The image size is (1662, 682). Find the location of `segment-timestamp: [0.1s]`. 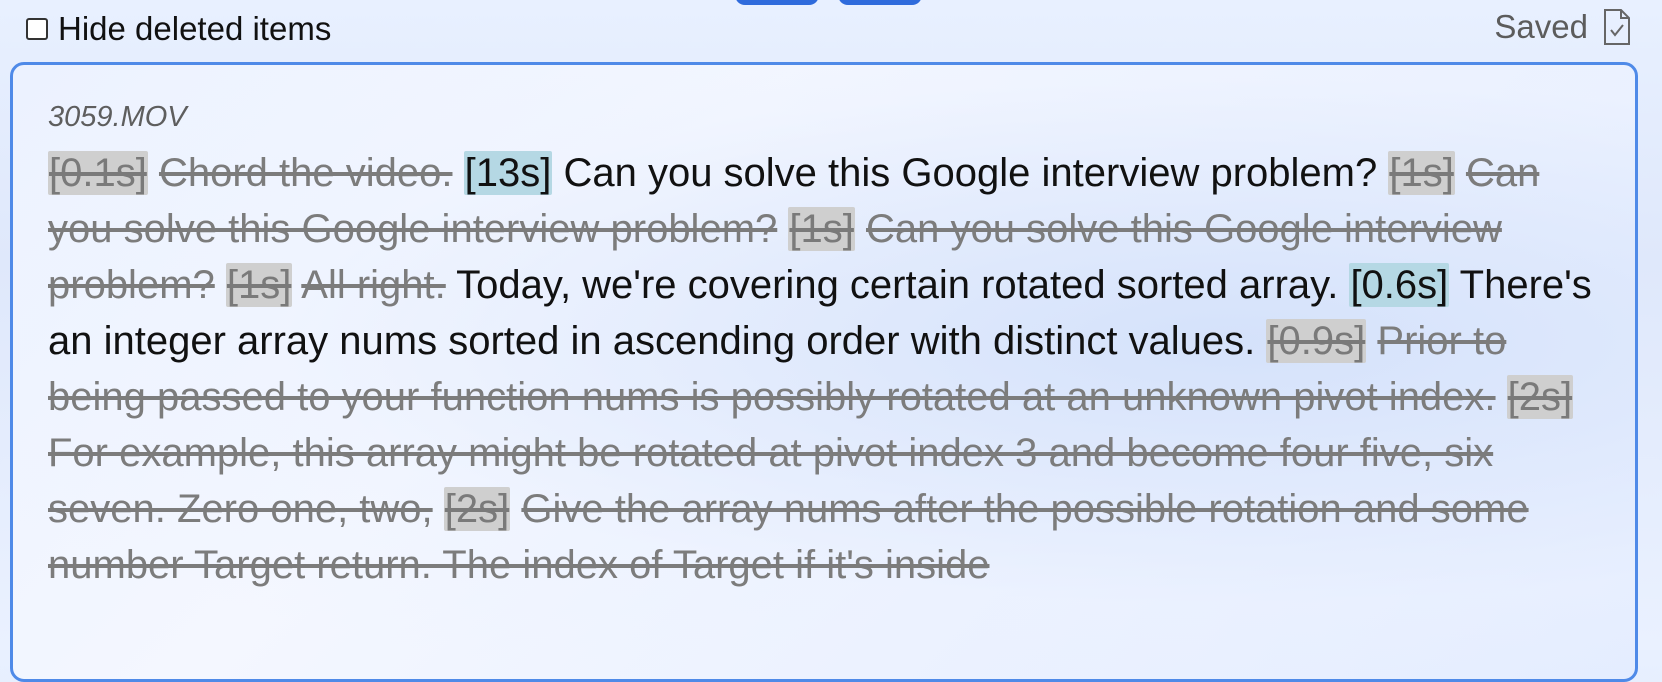

segment-timestamp: [0.1s] is located at coordinates (98, 173).